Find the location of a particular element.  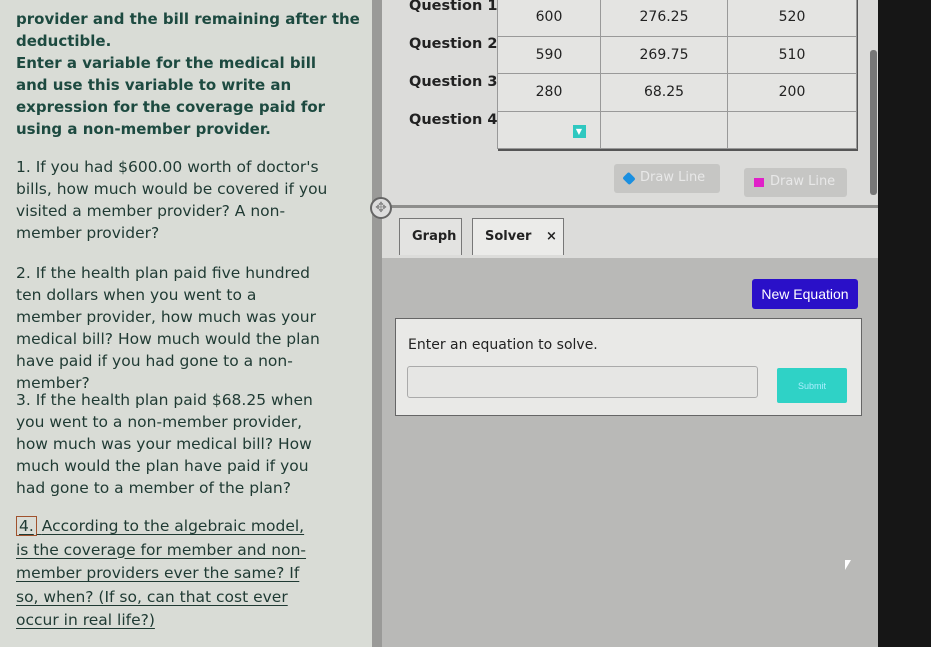

draw-line-button-2: Draw Line is located at coordinates (795, 182).